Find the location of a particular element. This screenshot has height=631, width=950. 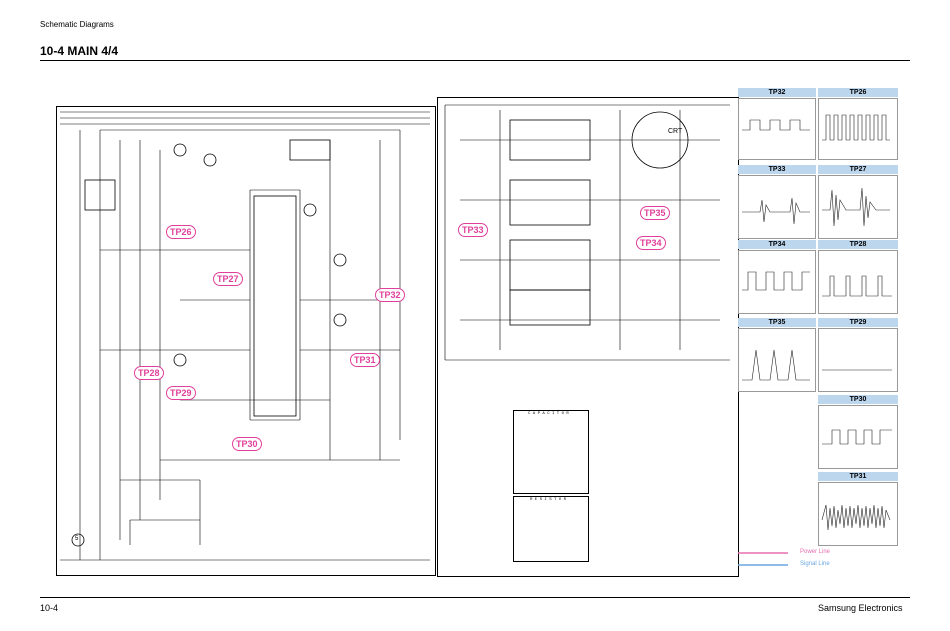

page-number: 10-4 is located at coordinates (49, 608).